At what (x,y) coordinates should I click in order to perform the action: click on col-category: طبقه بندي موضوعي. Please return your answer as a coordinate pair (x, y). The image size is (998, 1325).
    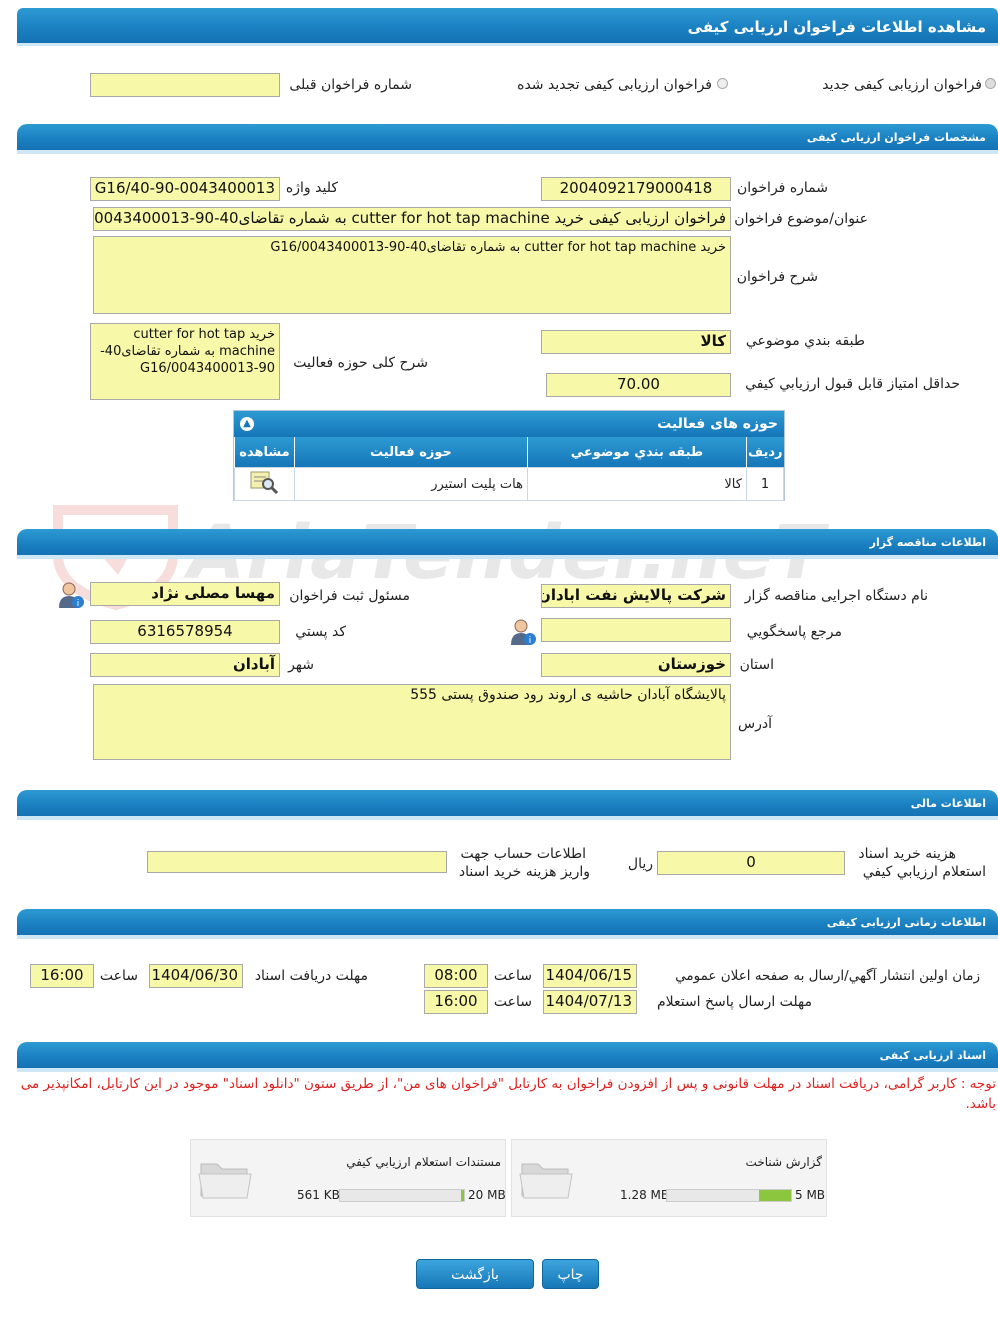
    Looking at the image, I should click on (636, 452).